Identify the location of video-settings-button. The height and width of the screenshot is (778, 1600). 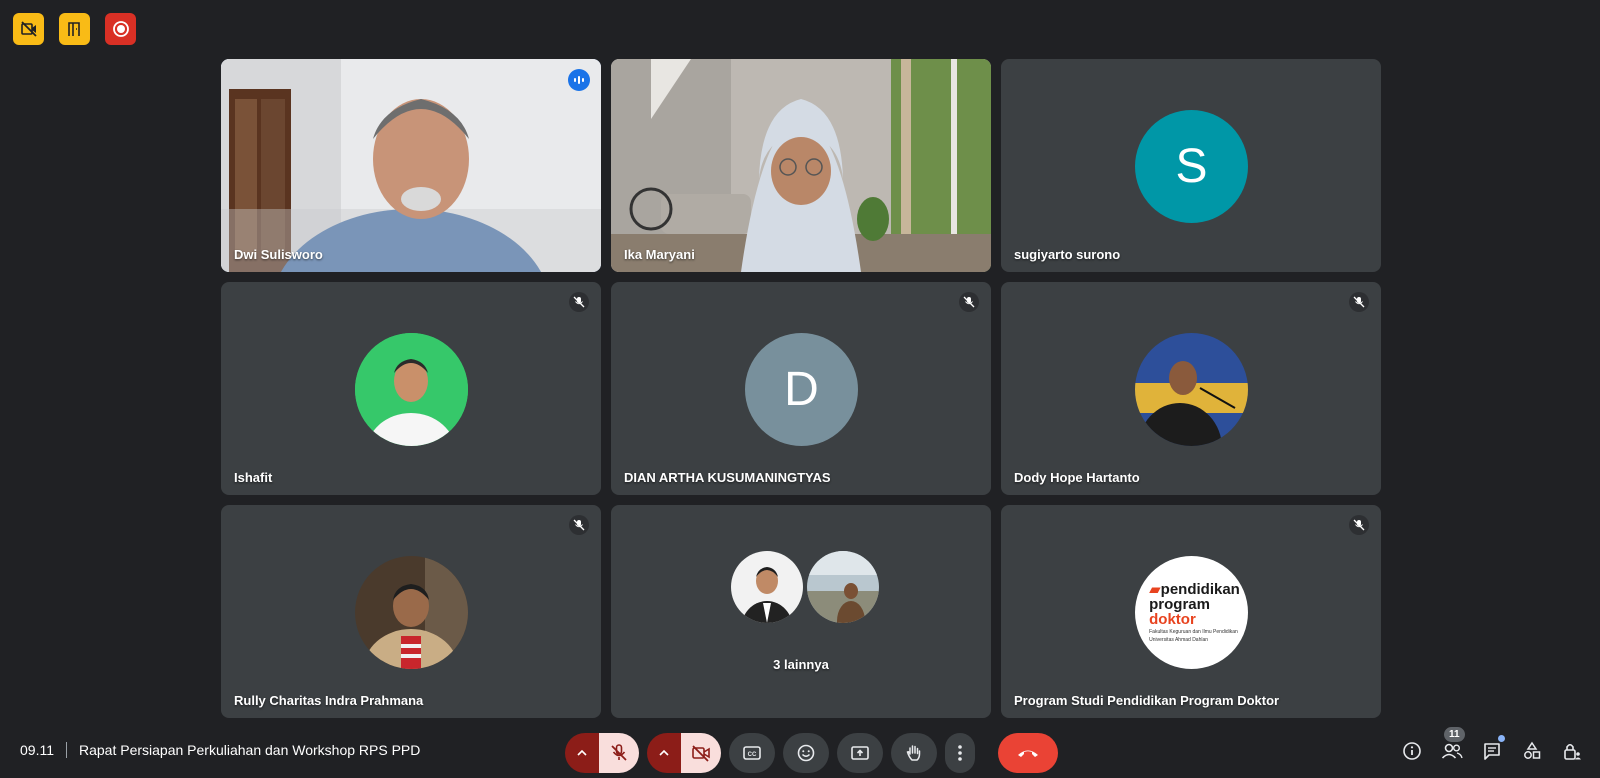
(664, 753).